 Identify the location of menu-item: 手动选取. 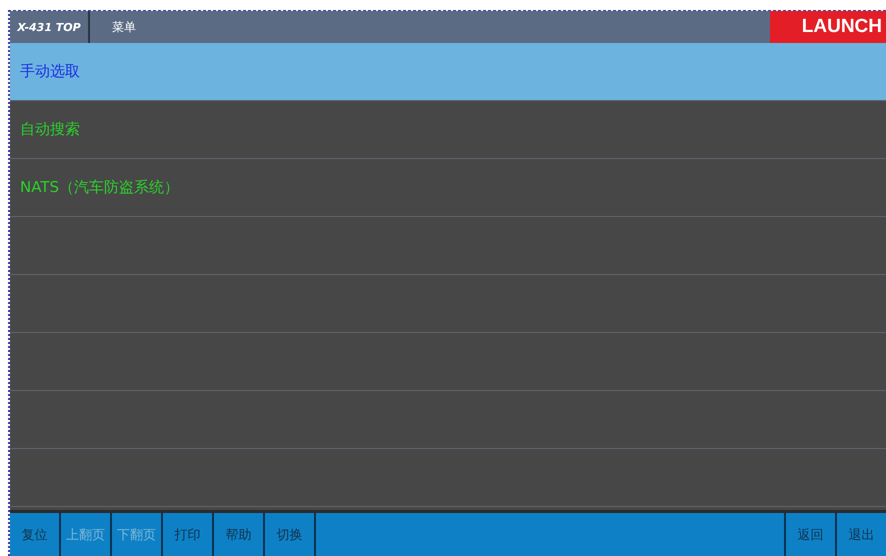
(448, 72).